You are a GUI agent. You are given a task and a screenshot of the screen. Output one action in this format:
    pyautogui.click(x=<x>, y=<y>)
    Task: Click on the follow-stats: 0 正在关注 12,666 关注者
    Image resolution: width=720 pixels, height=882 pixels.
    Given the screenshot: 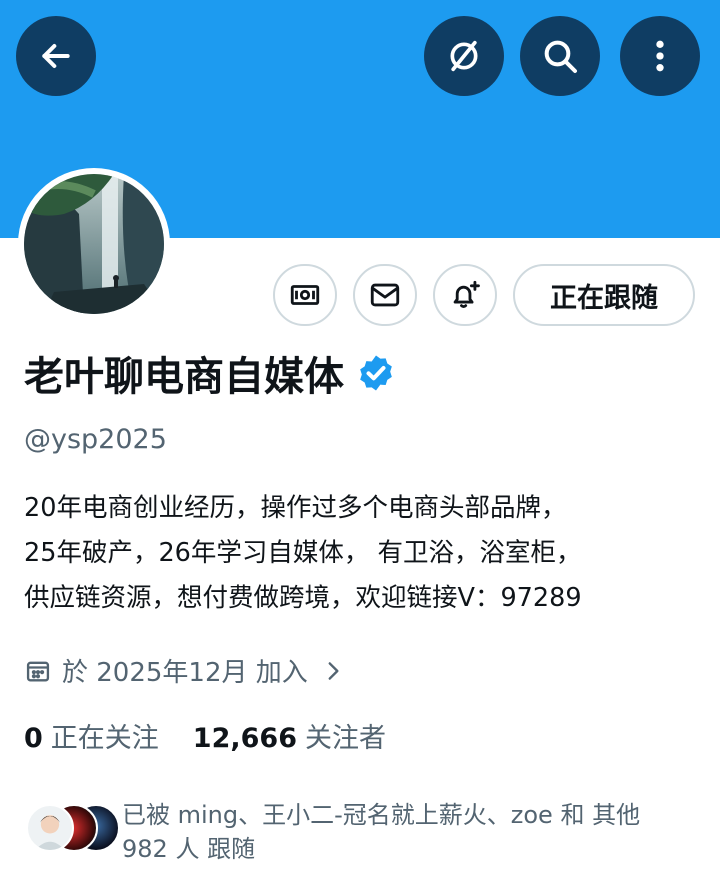 What is the action you would take?
    pyautogui.click(x=205, y=735)
    